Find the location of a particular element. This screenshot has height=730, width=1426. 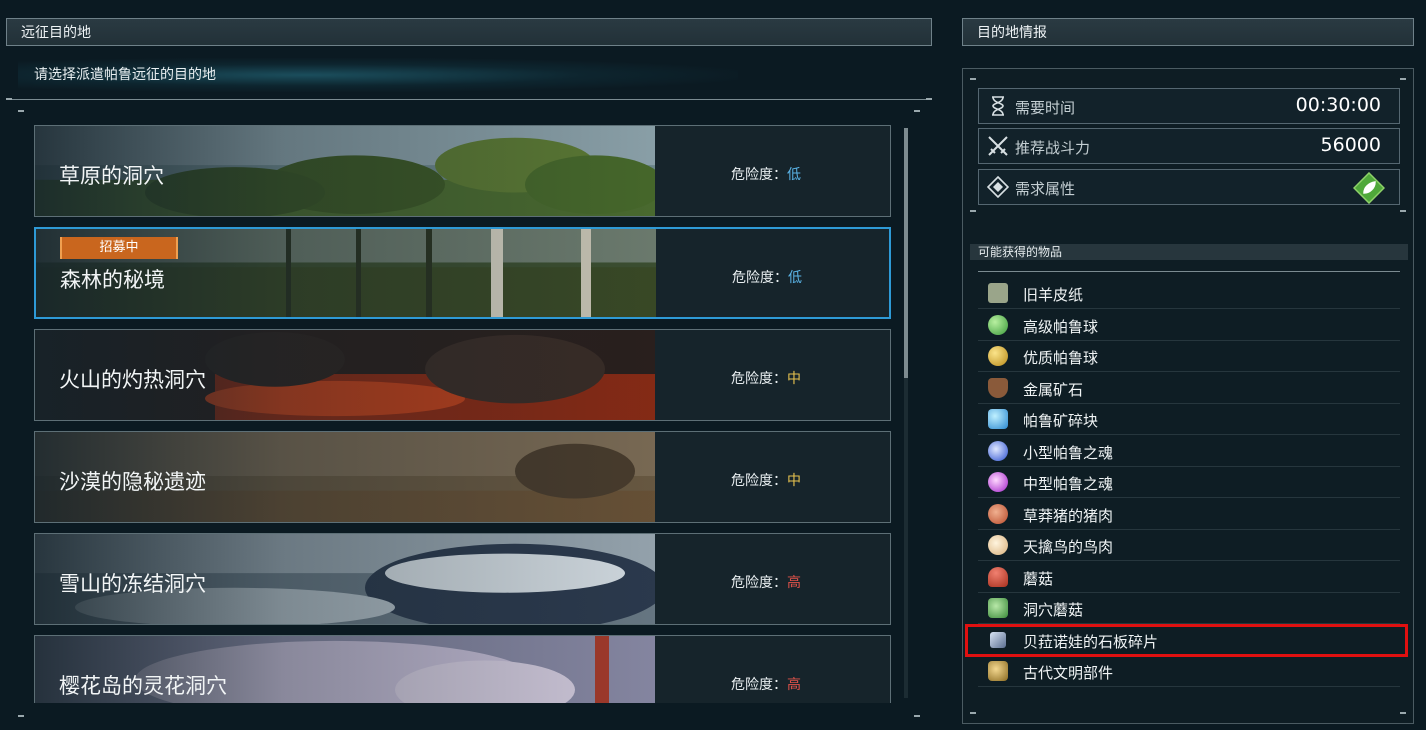

item-label: 旧羊皮纸 is located at coordinates (1053, 295).